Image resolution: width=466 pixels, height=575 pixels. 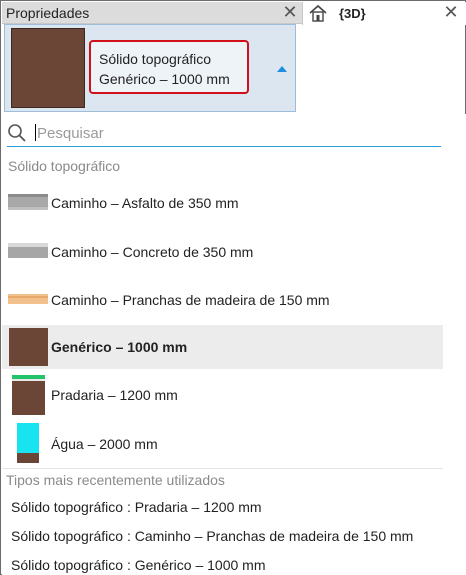 I want to click on list-item-label: Caminho – Concreto de 350 mm, so click(x=152, y=252).